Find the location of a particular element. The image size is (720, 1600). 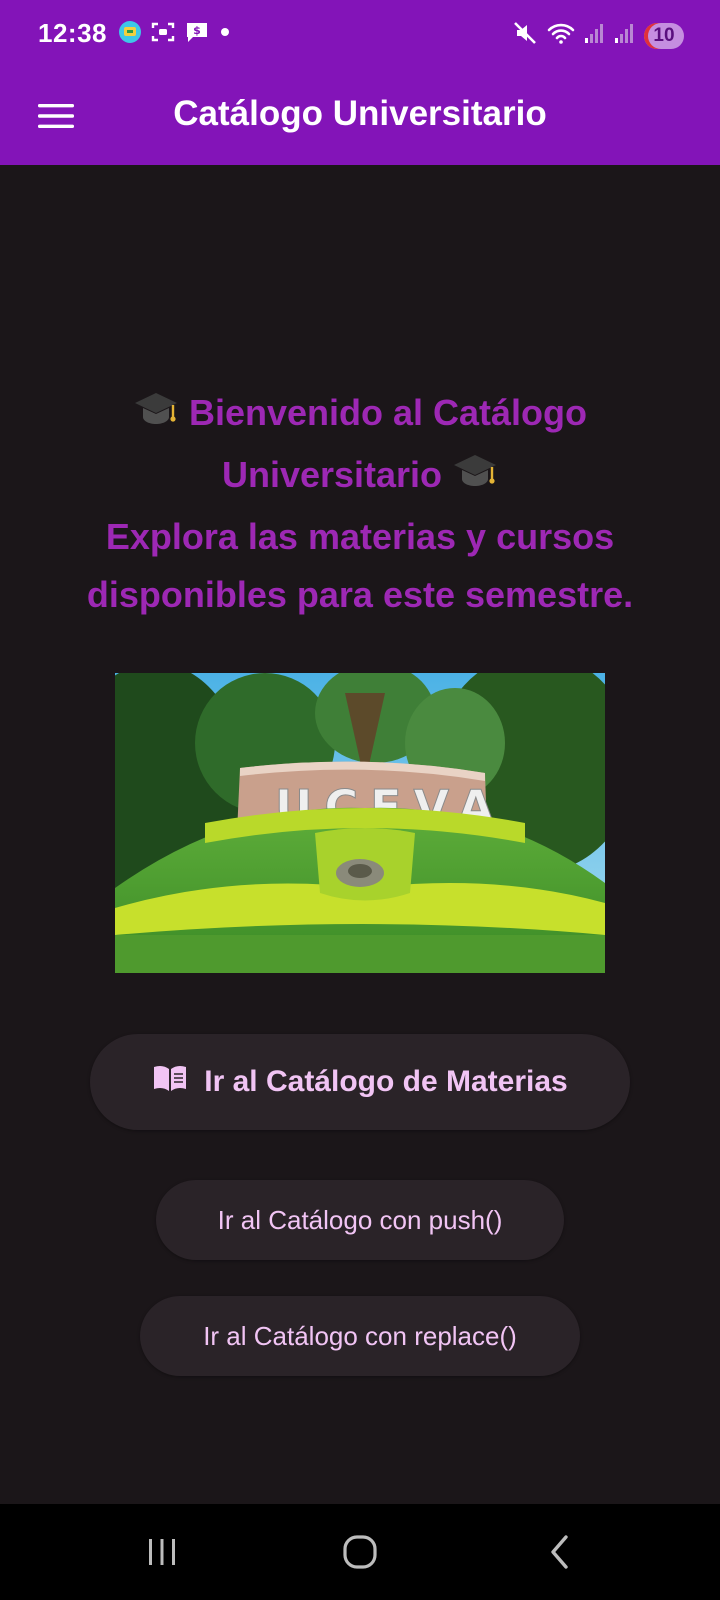

catalog-materias-button: Ir al Catálogo de Materias is located at coordinates (360, 1082).